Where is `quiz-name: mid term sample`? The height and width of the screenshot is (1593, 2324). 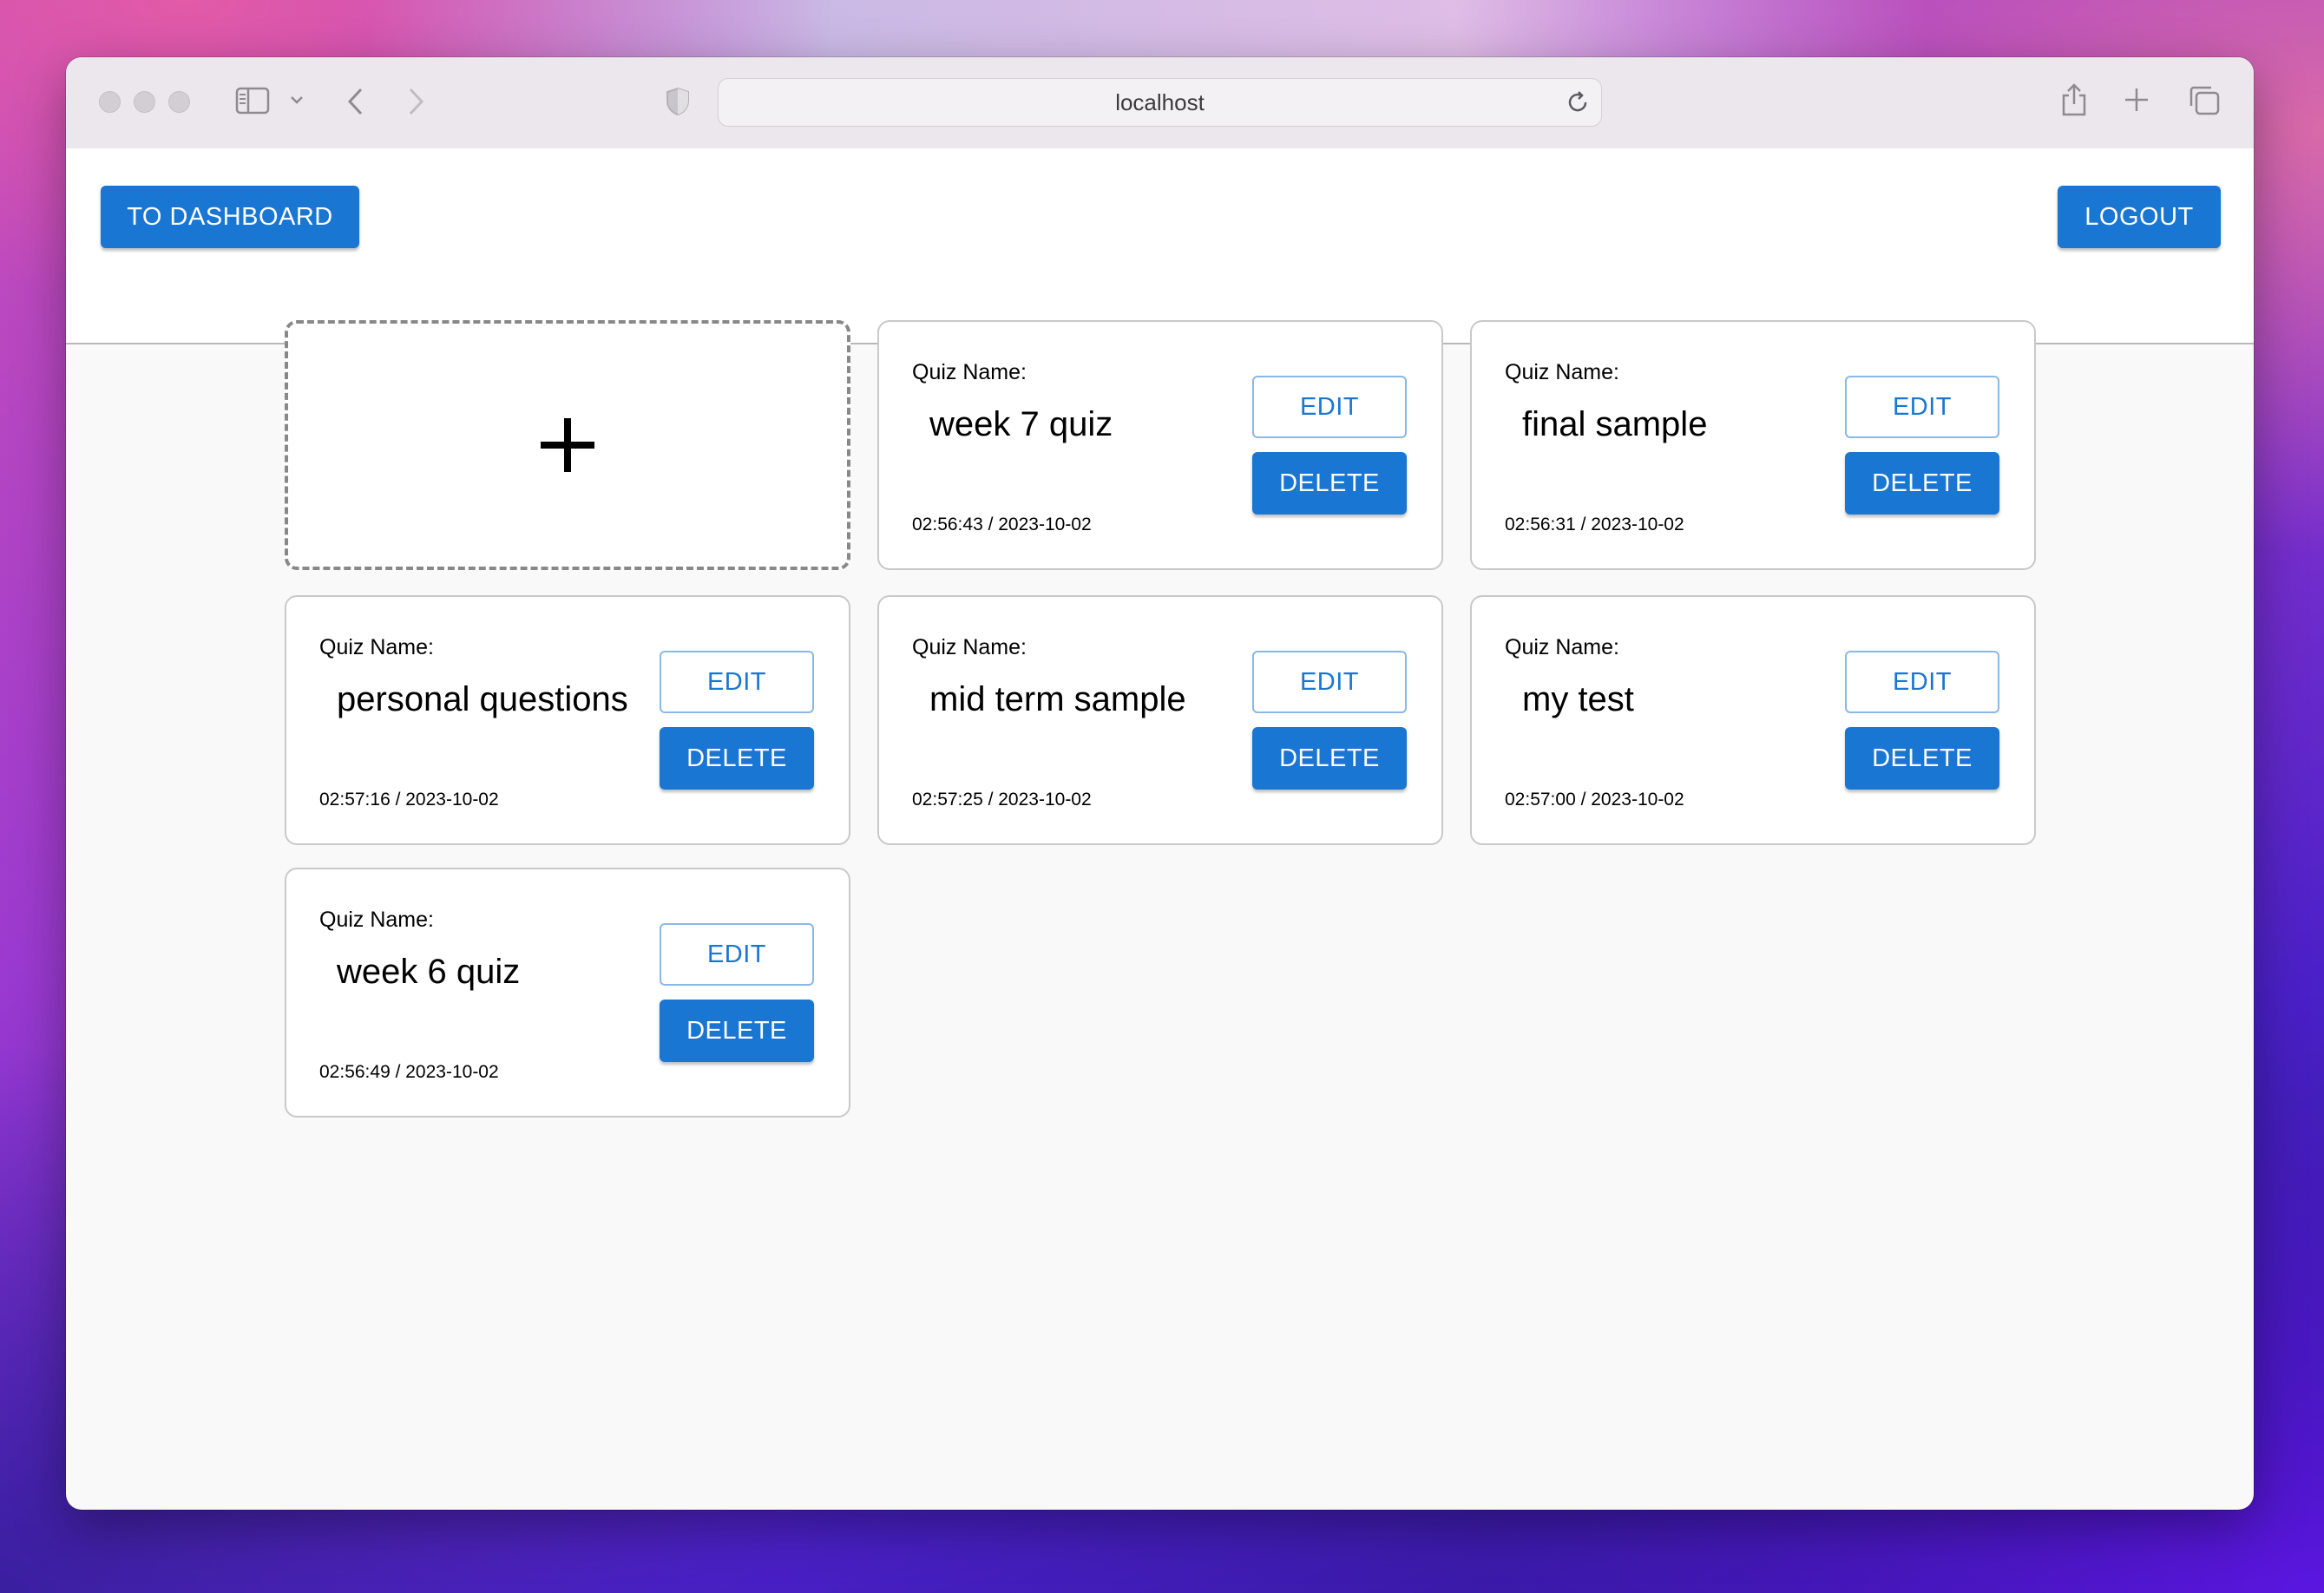
quiz-name: mid term sample is located at coordinates (1057, 699).